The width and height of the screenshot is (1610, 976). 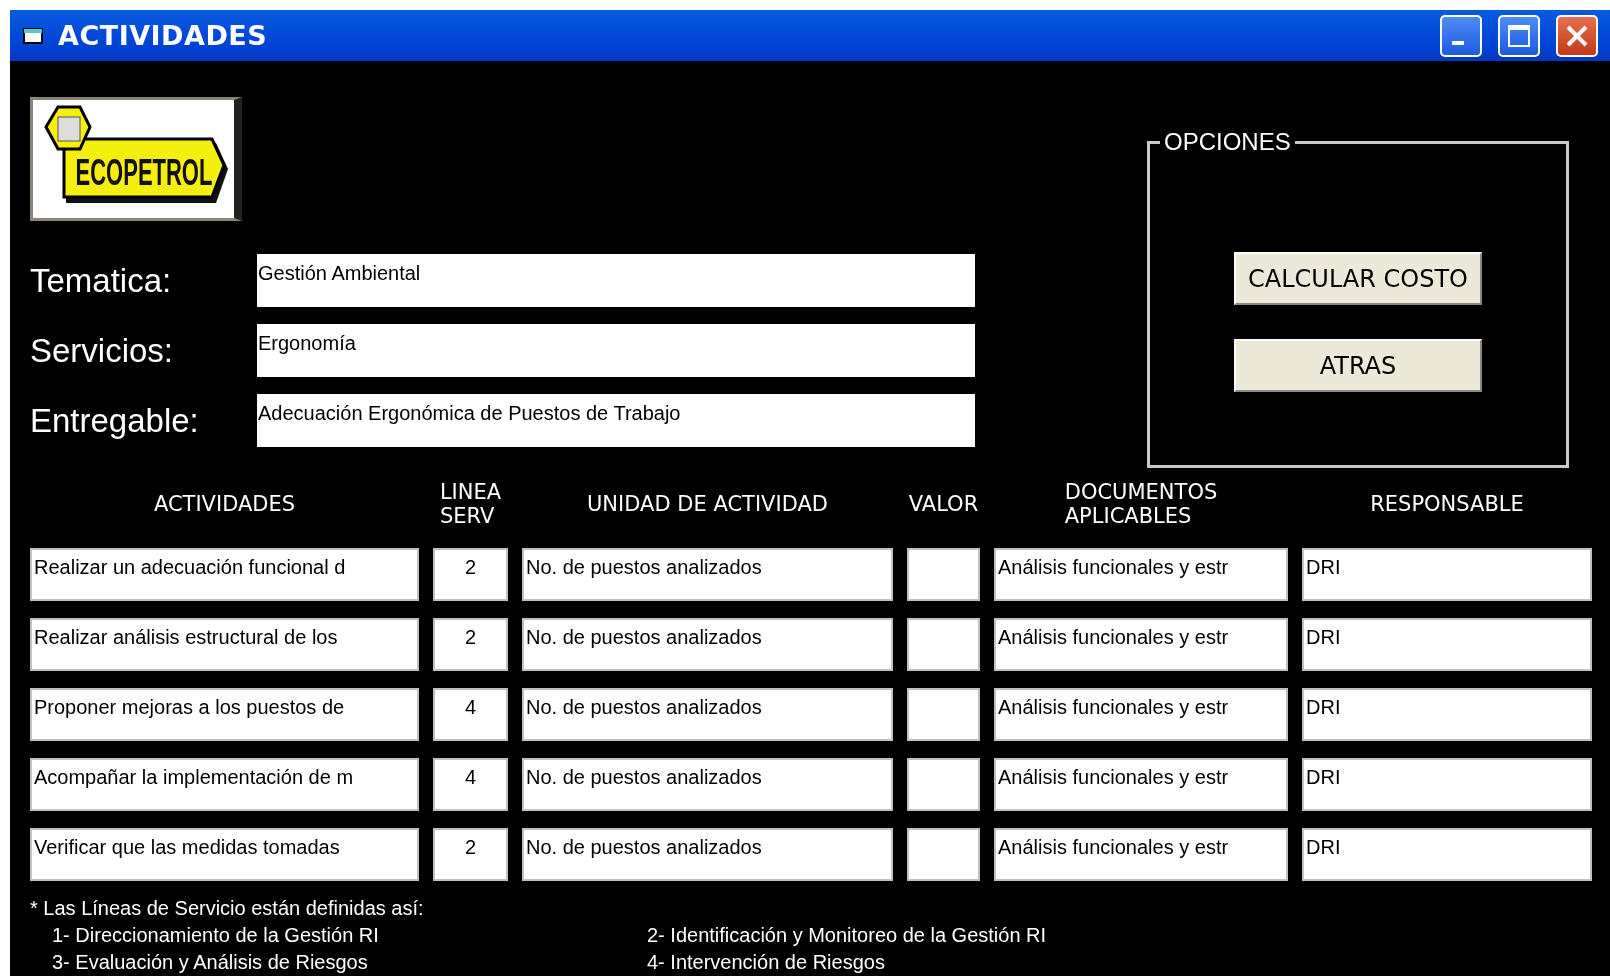 What do you see at coordinates (227, 908) in the screenshot?
I see `footnote: * Las Líneas de Servicio están definidas así:` at bounding box center [227, 908].